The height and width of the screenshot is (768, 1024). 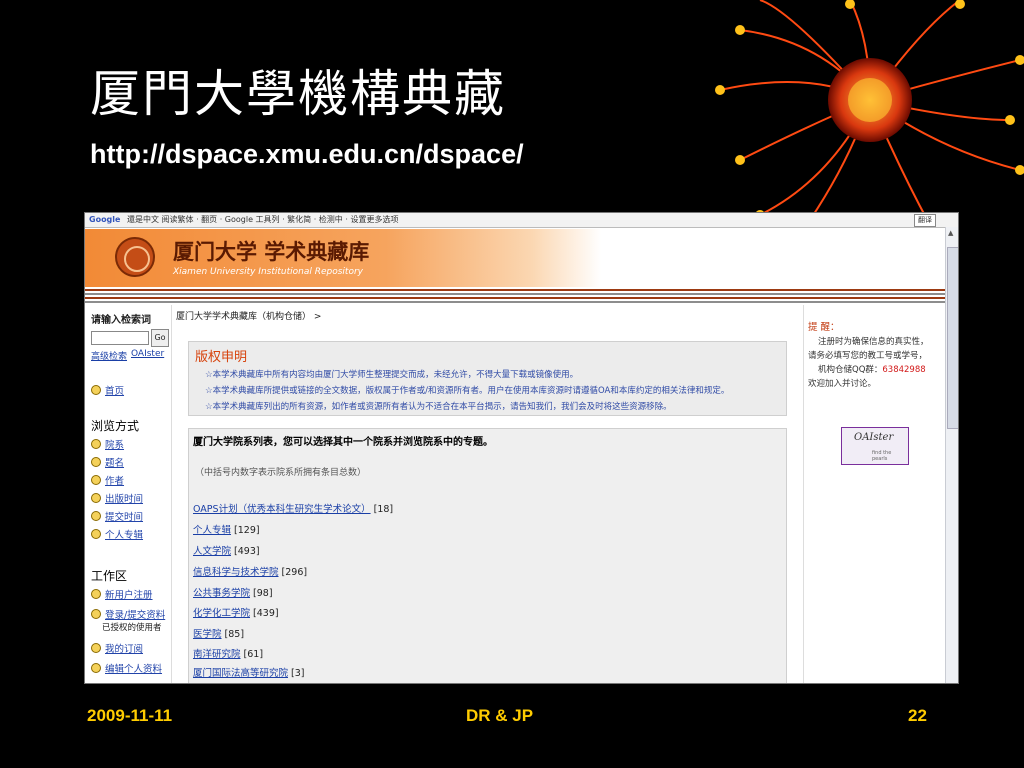 I want to click on list-item: 公共事务学院 [98], so click(x=233, y=592).